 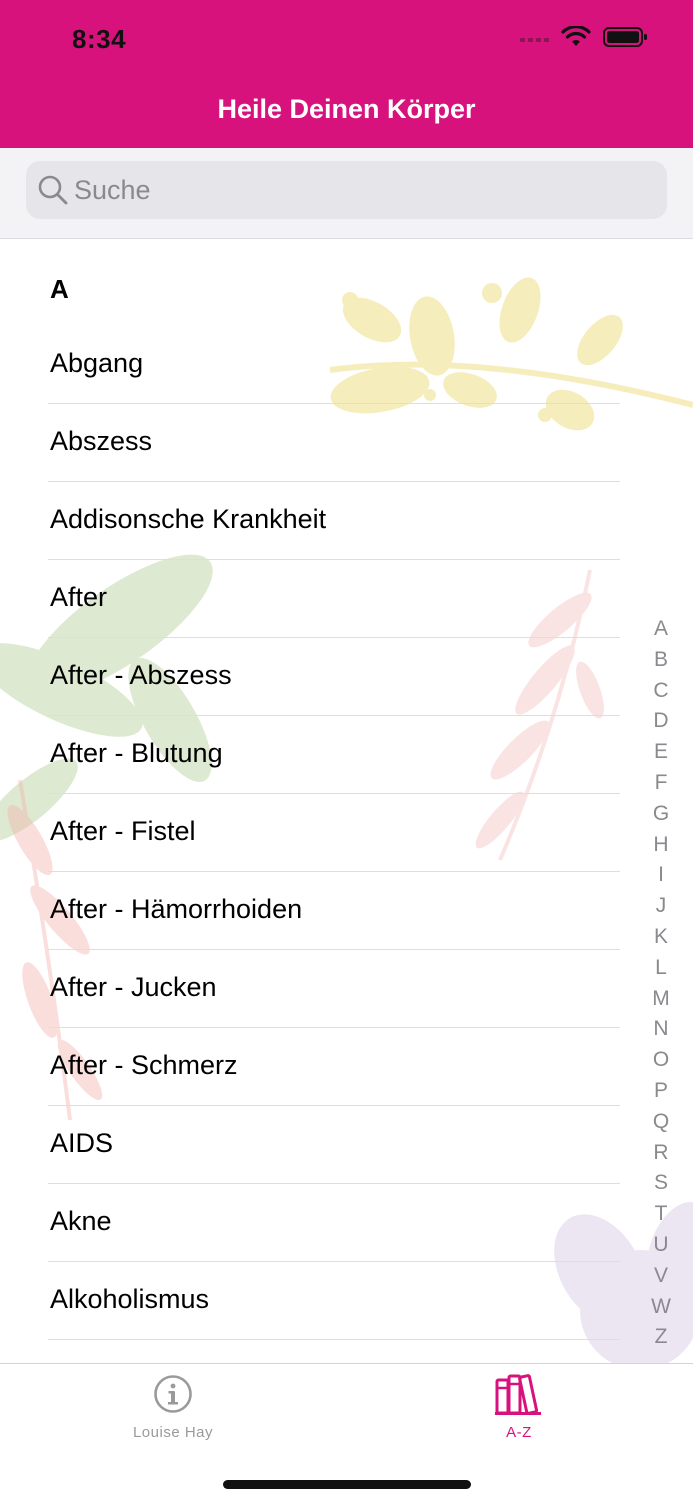 I want to click on list-item-label: Alkoholismus, so click(x=130, y=1299).